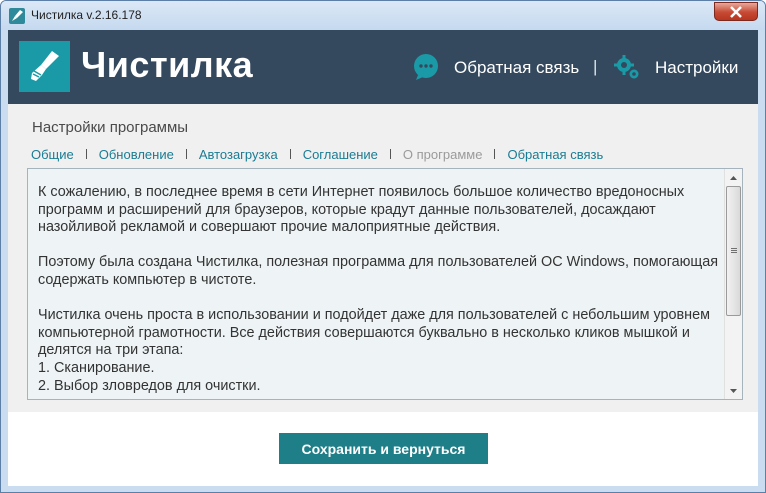 The image size is (766, 493). What do you see at coordinates (426, 67) in the screenshot?
I see `chat-icon` at bounding box center [426, 67].